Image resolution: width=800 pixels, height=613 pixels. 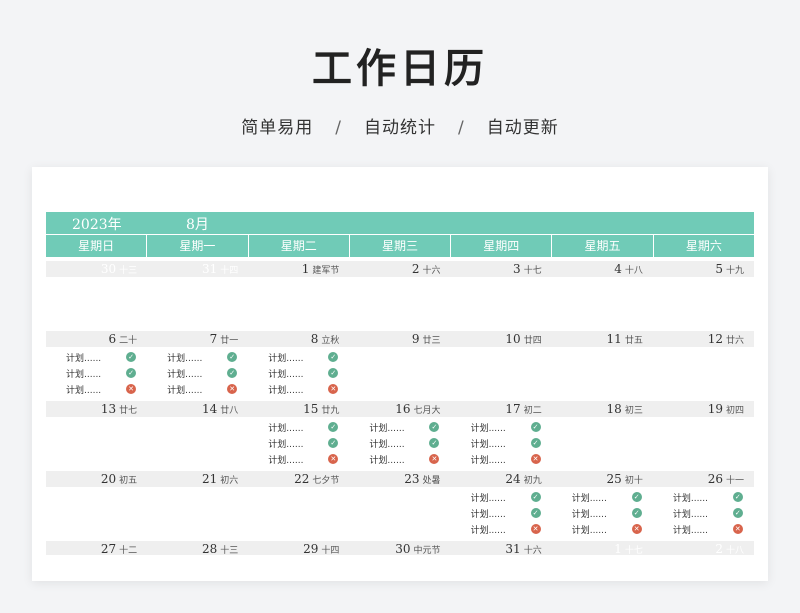 What do you see at coordinates (602, 339) in the screenshot?
I see `day-cell: 11 廿五` at bounding box center [602, 339].